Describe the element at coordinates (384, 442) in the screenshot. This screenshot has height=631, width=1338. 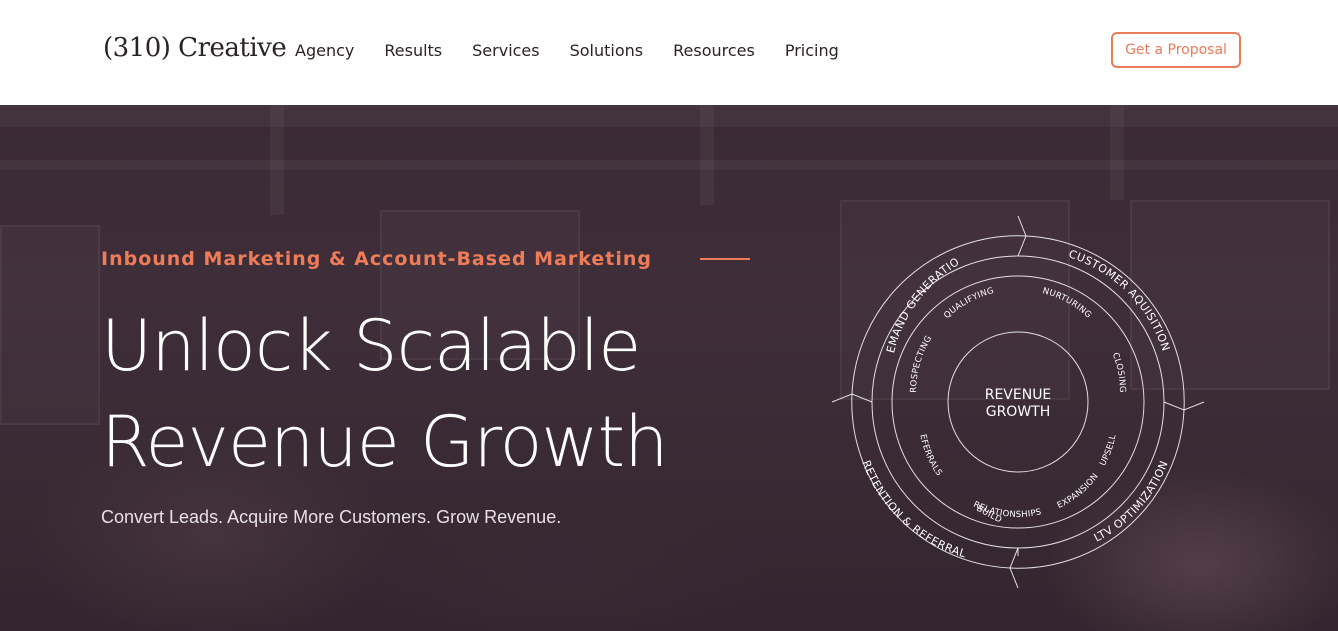
I see `headline-line-2: Revenue Growth` at that location.